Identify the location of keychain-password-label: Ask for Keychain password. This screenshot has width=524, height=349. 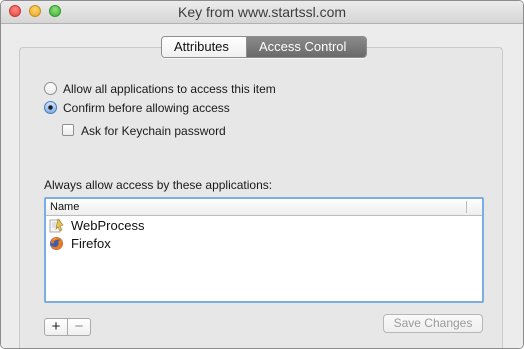
(153, 131).